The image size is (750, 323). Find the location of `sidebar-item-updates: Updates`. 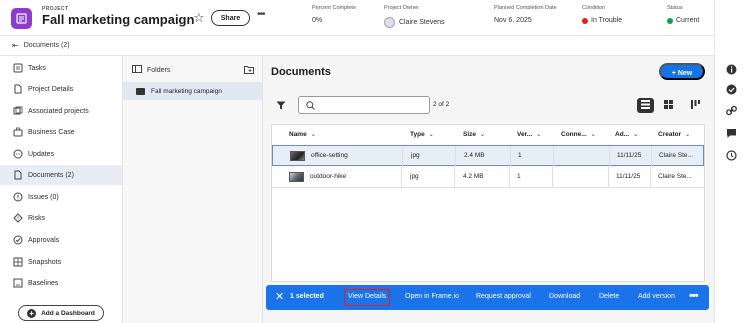

sidebar-item-updates: Updates is located at coordinates (61, 154).